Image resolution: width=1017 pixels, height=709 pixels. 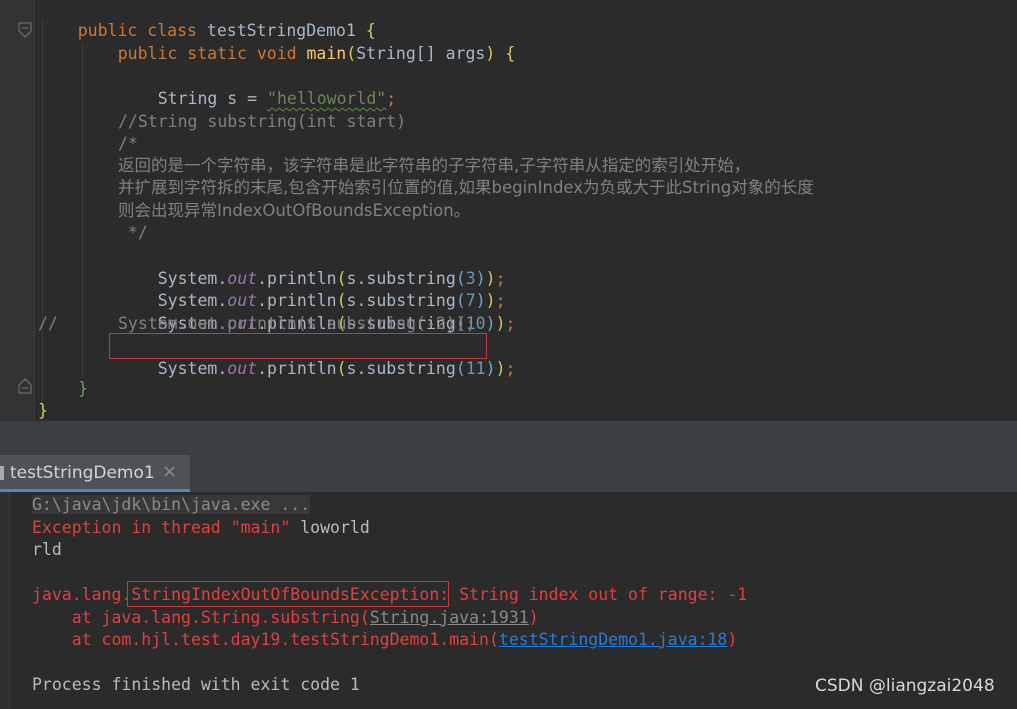 I want to click on code-line-string-decl: String s = "helloworld";, so click(x=257, y=87).